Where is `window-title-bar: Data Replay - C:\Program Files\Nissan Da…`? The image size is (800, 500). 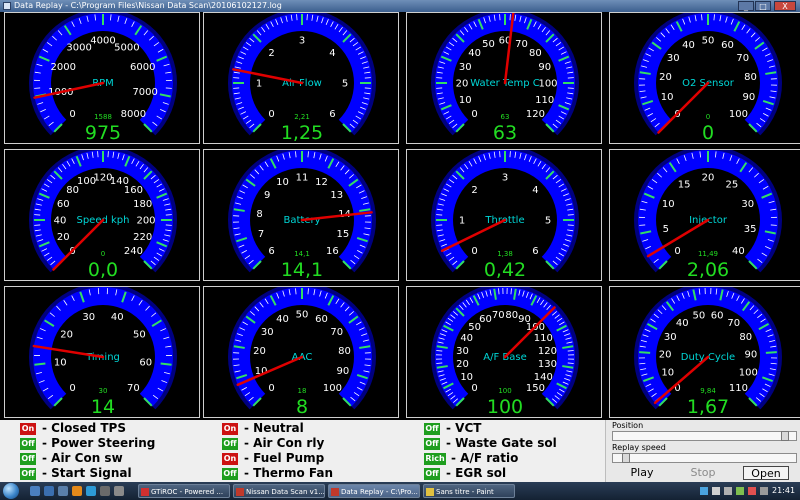
window-title-bar: Data Replay - C:\Program Files\Nissan Da… is located at coordinates (400, 6).